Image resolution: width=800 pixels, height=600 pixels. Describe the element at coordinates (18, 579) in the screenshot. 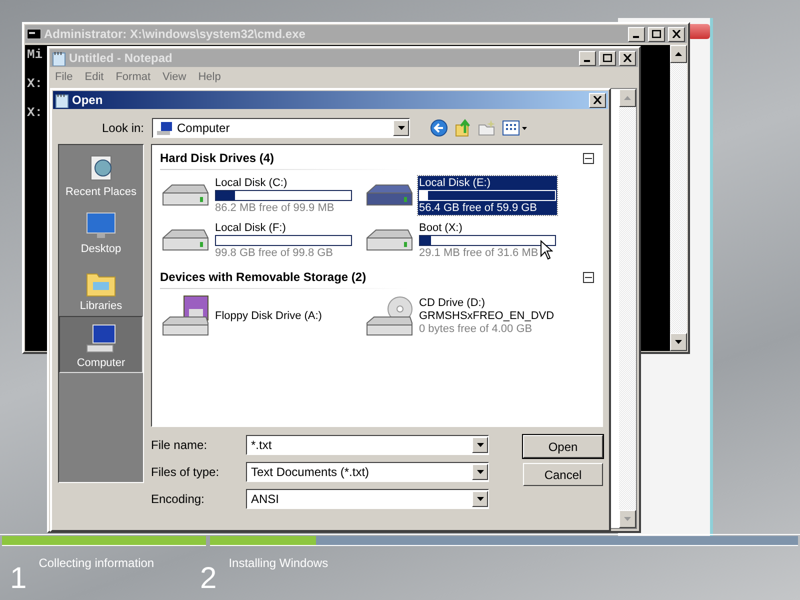

I see `step-number: 1` at that location.